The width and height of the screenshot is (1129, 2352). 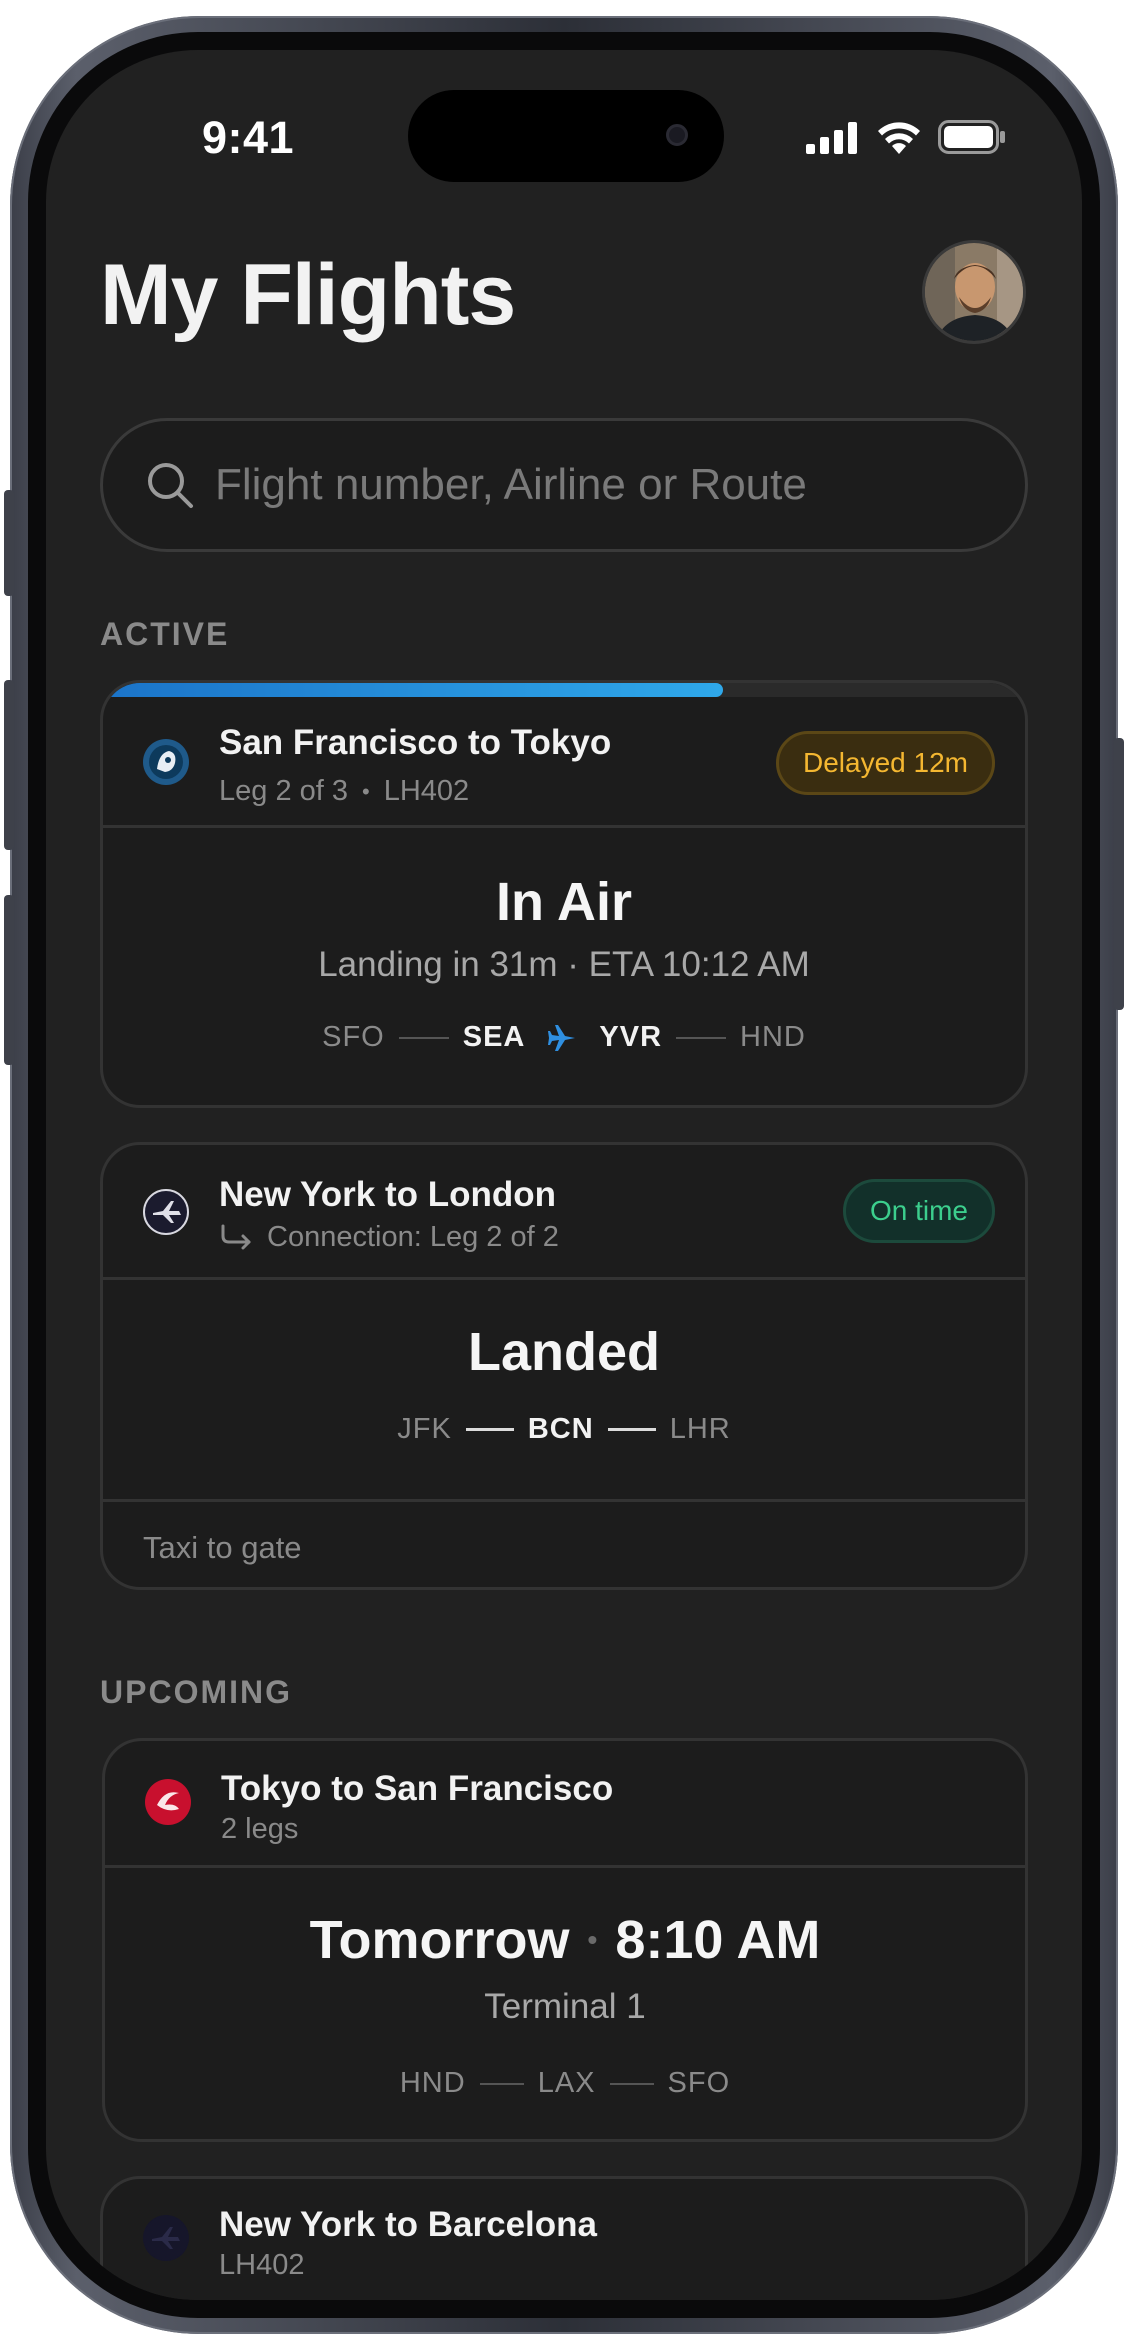 I want to click on airport-code: SEA, so click(x=494, y=1037).